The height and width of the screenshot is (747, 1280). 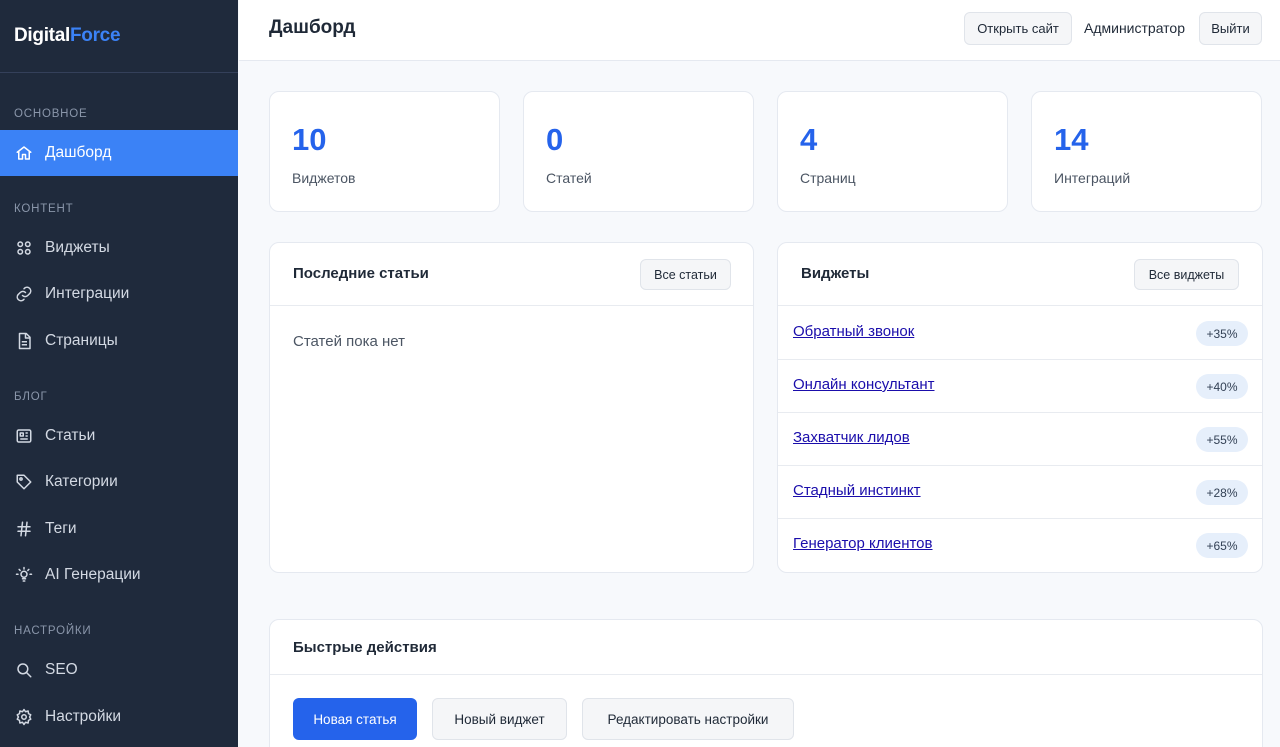 I want to click on widget-link: Онлайн консультант, so click(x=864, y=384).